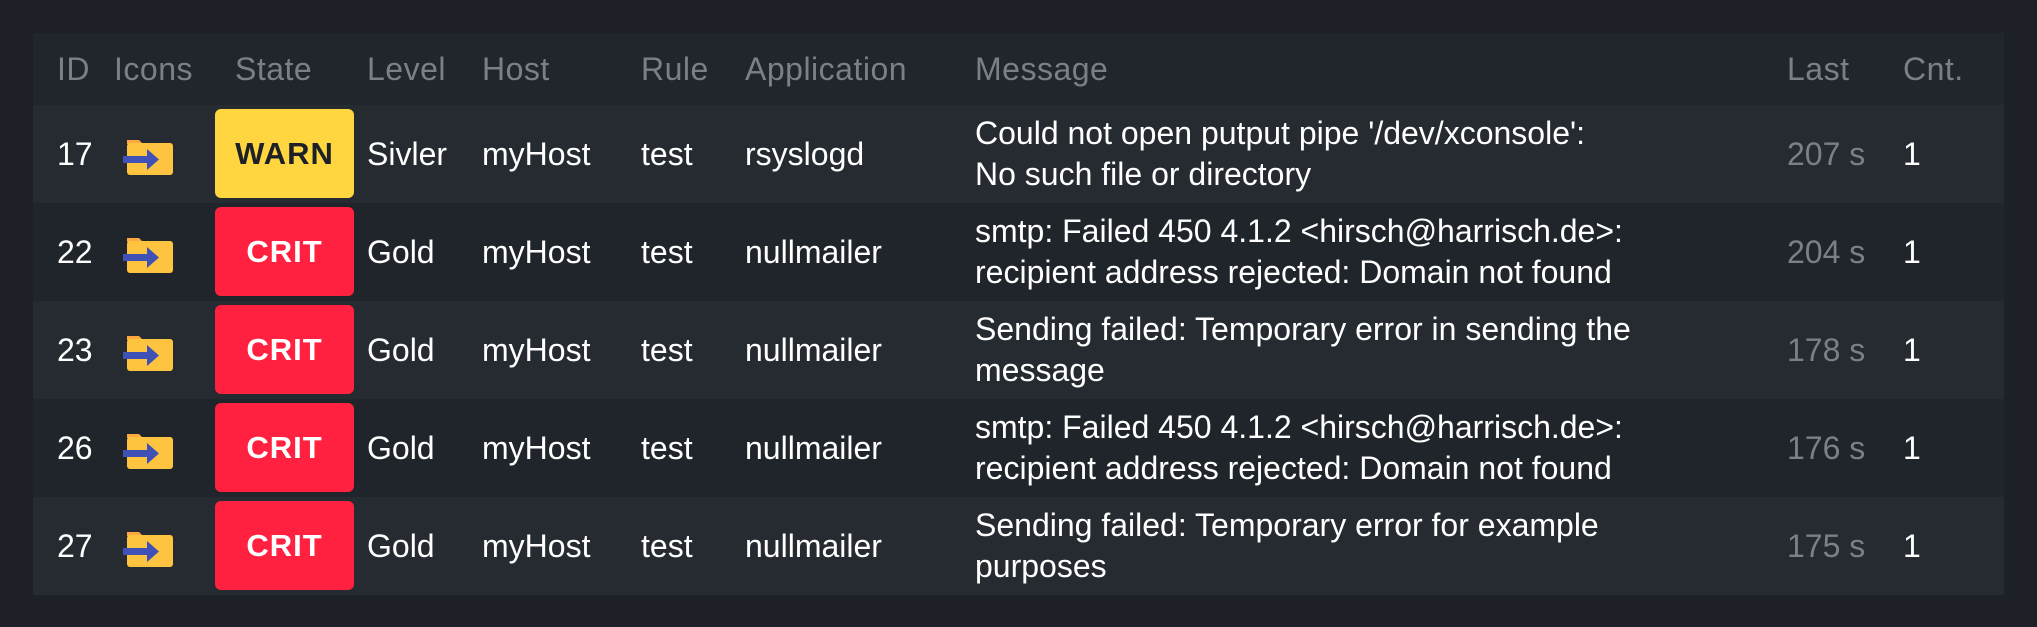 Image resolution: width=2037 pixels, height=627 pixels. I want to click on col-id: ID, so click(73, 69).